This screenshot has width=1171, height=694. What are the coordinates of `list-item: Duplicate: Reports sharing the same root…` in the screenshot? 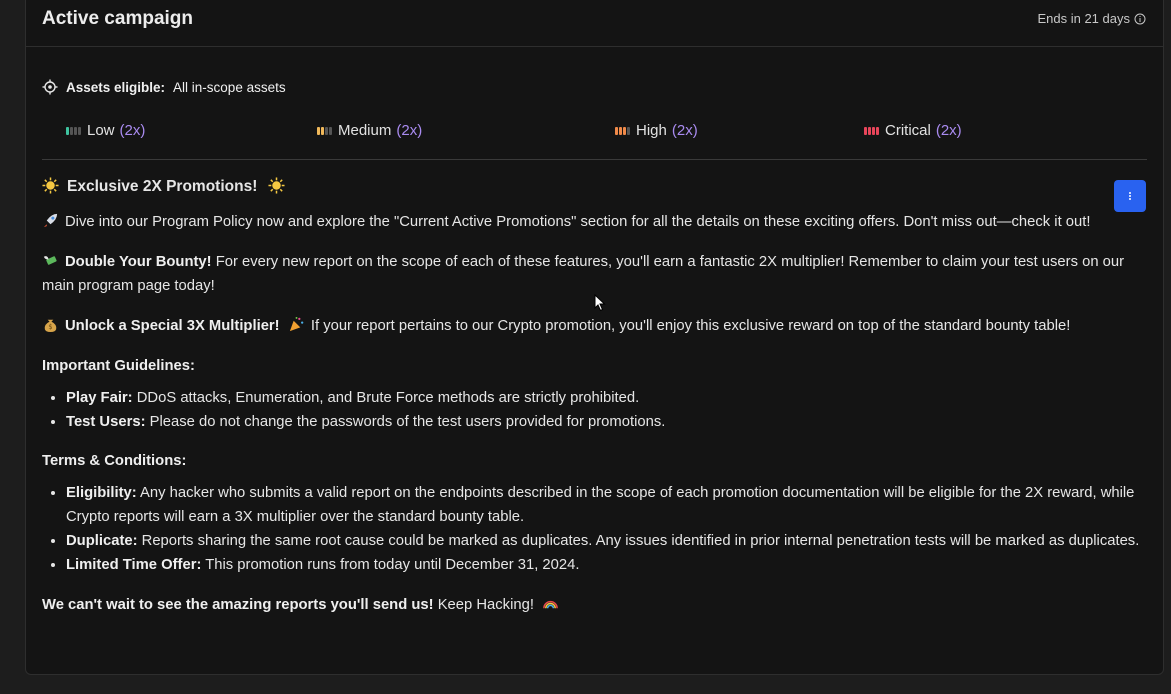 It's located at (608, 541).